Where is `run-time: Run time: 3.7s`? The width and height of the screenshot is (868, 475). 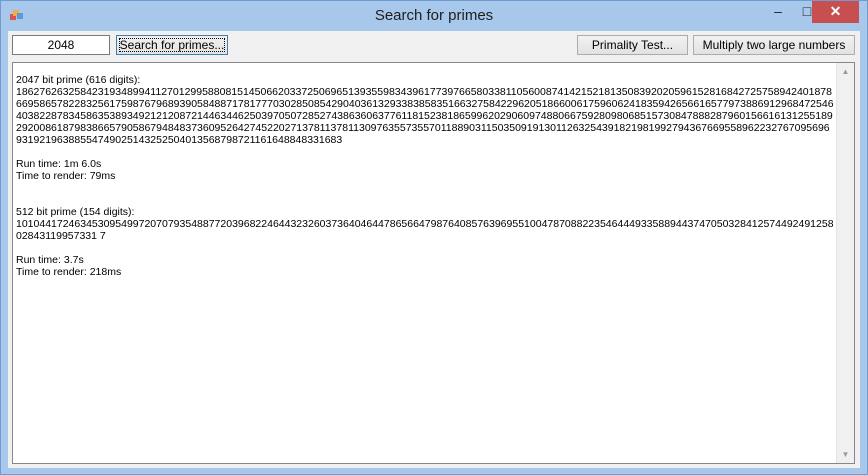 run-time: Run time: 3.7s is located at coordinates (50, 260).